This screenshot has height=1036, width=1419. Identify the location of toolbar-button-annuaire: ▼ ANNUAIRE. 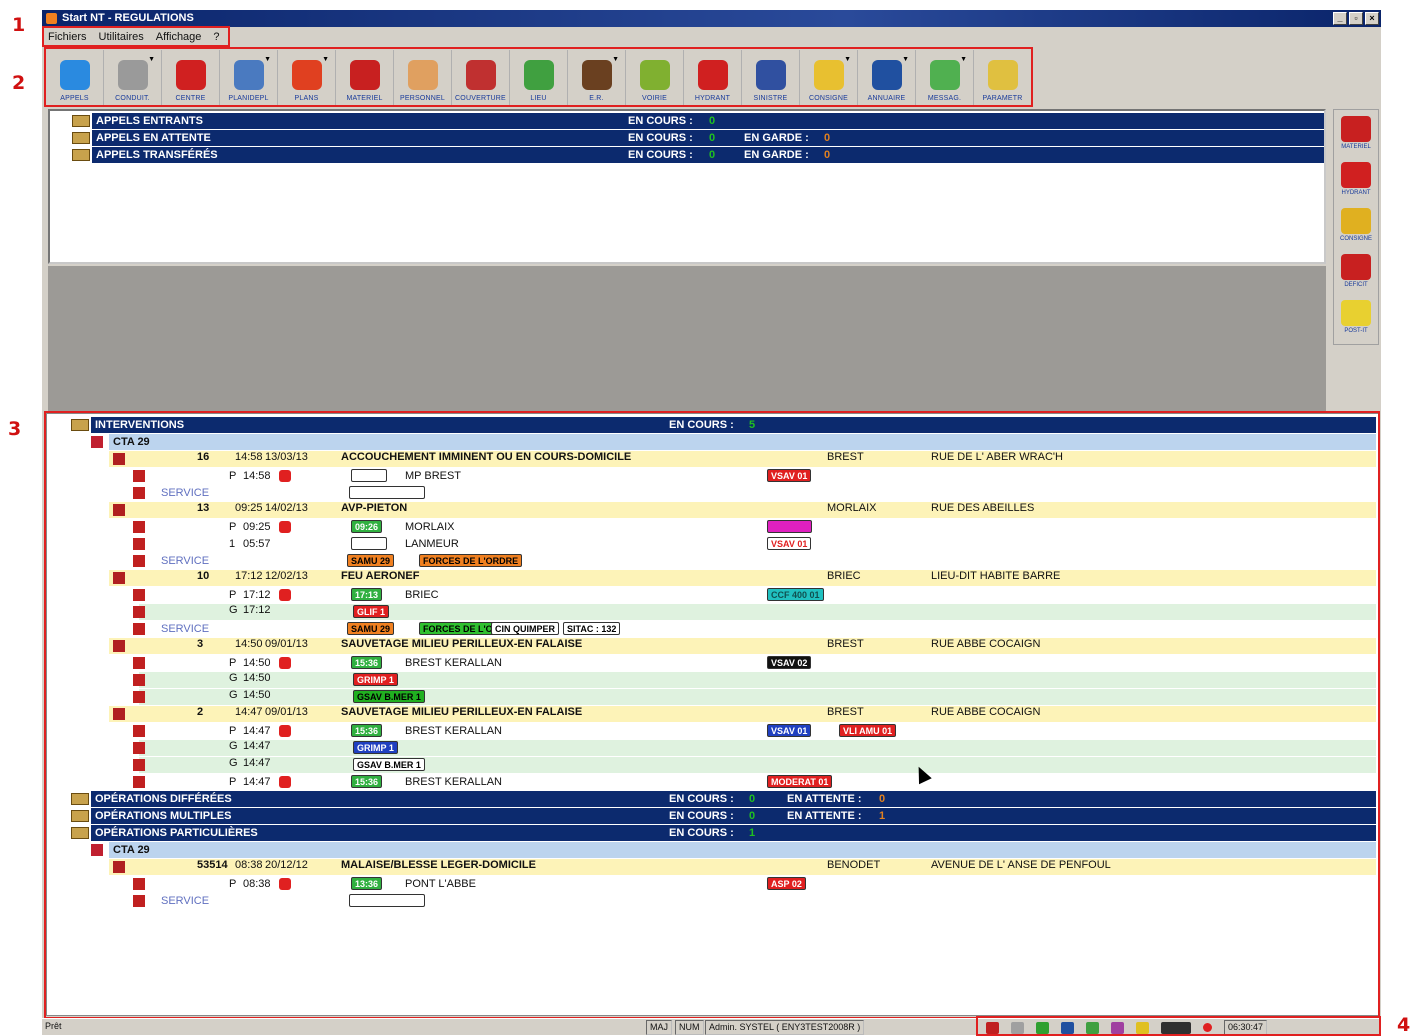
(887, 78).